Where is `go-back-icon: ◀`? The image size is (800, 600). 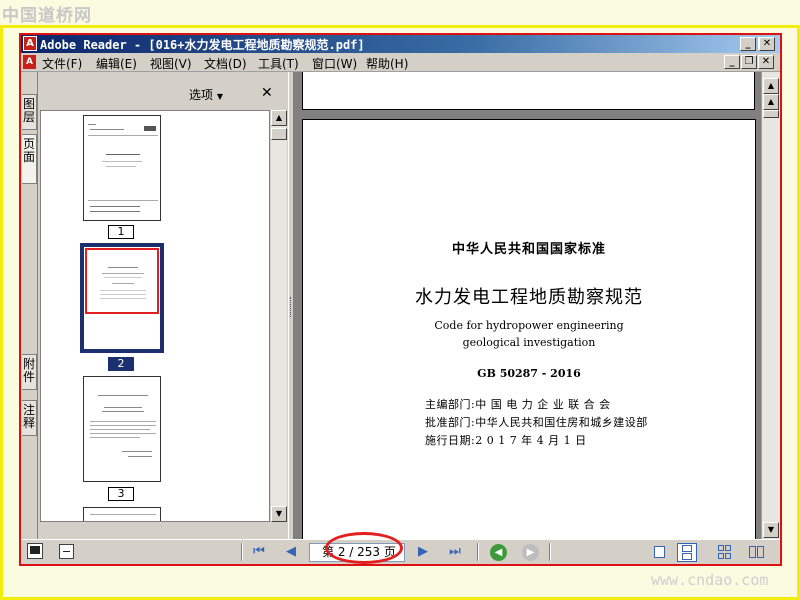
go-back-icon: ◀ is located at coordinates (498, 552).